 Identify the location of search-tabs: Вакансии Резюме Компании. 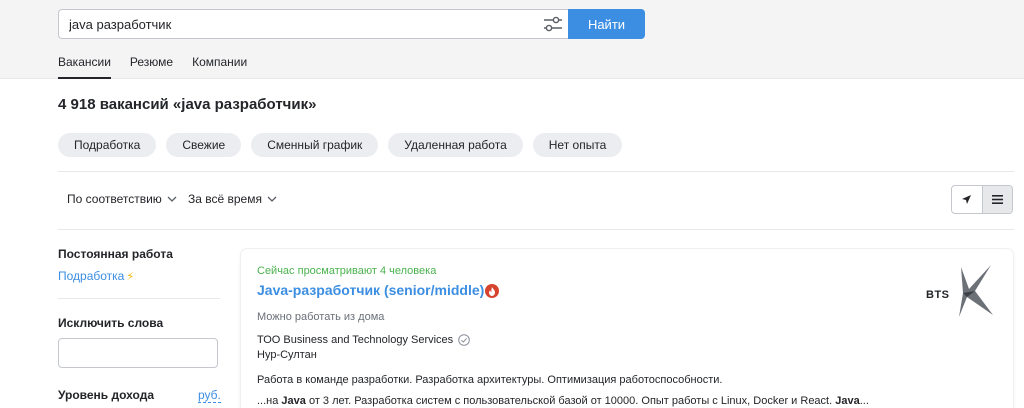
(162, 67).